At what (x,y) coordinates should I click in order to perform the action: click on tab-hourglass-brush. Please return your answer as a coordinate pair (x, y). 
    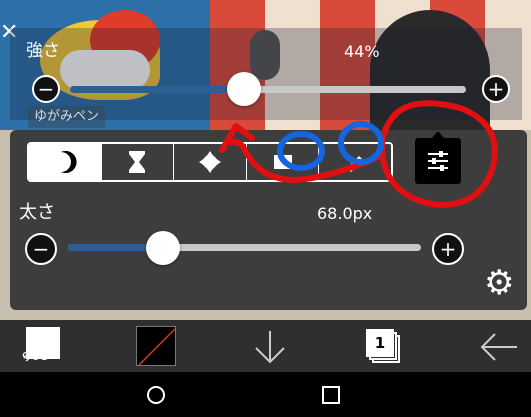
    Looking at the image, I should click on (138, 162).